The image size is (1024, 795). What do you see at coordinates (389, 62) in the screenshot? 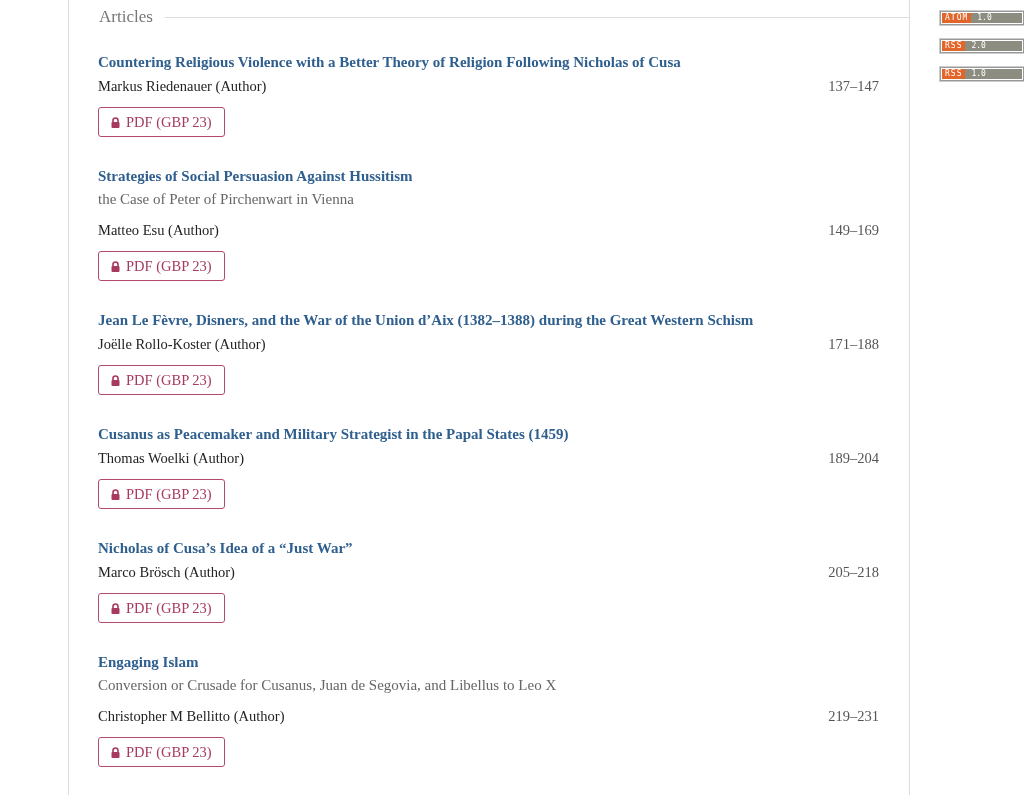
I see `article-title-link: Countering Religious Violence with a Better Theory of Religion Following Nicholas of Cusa` at bounding box center [389, 62].